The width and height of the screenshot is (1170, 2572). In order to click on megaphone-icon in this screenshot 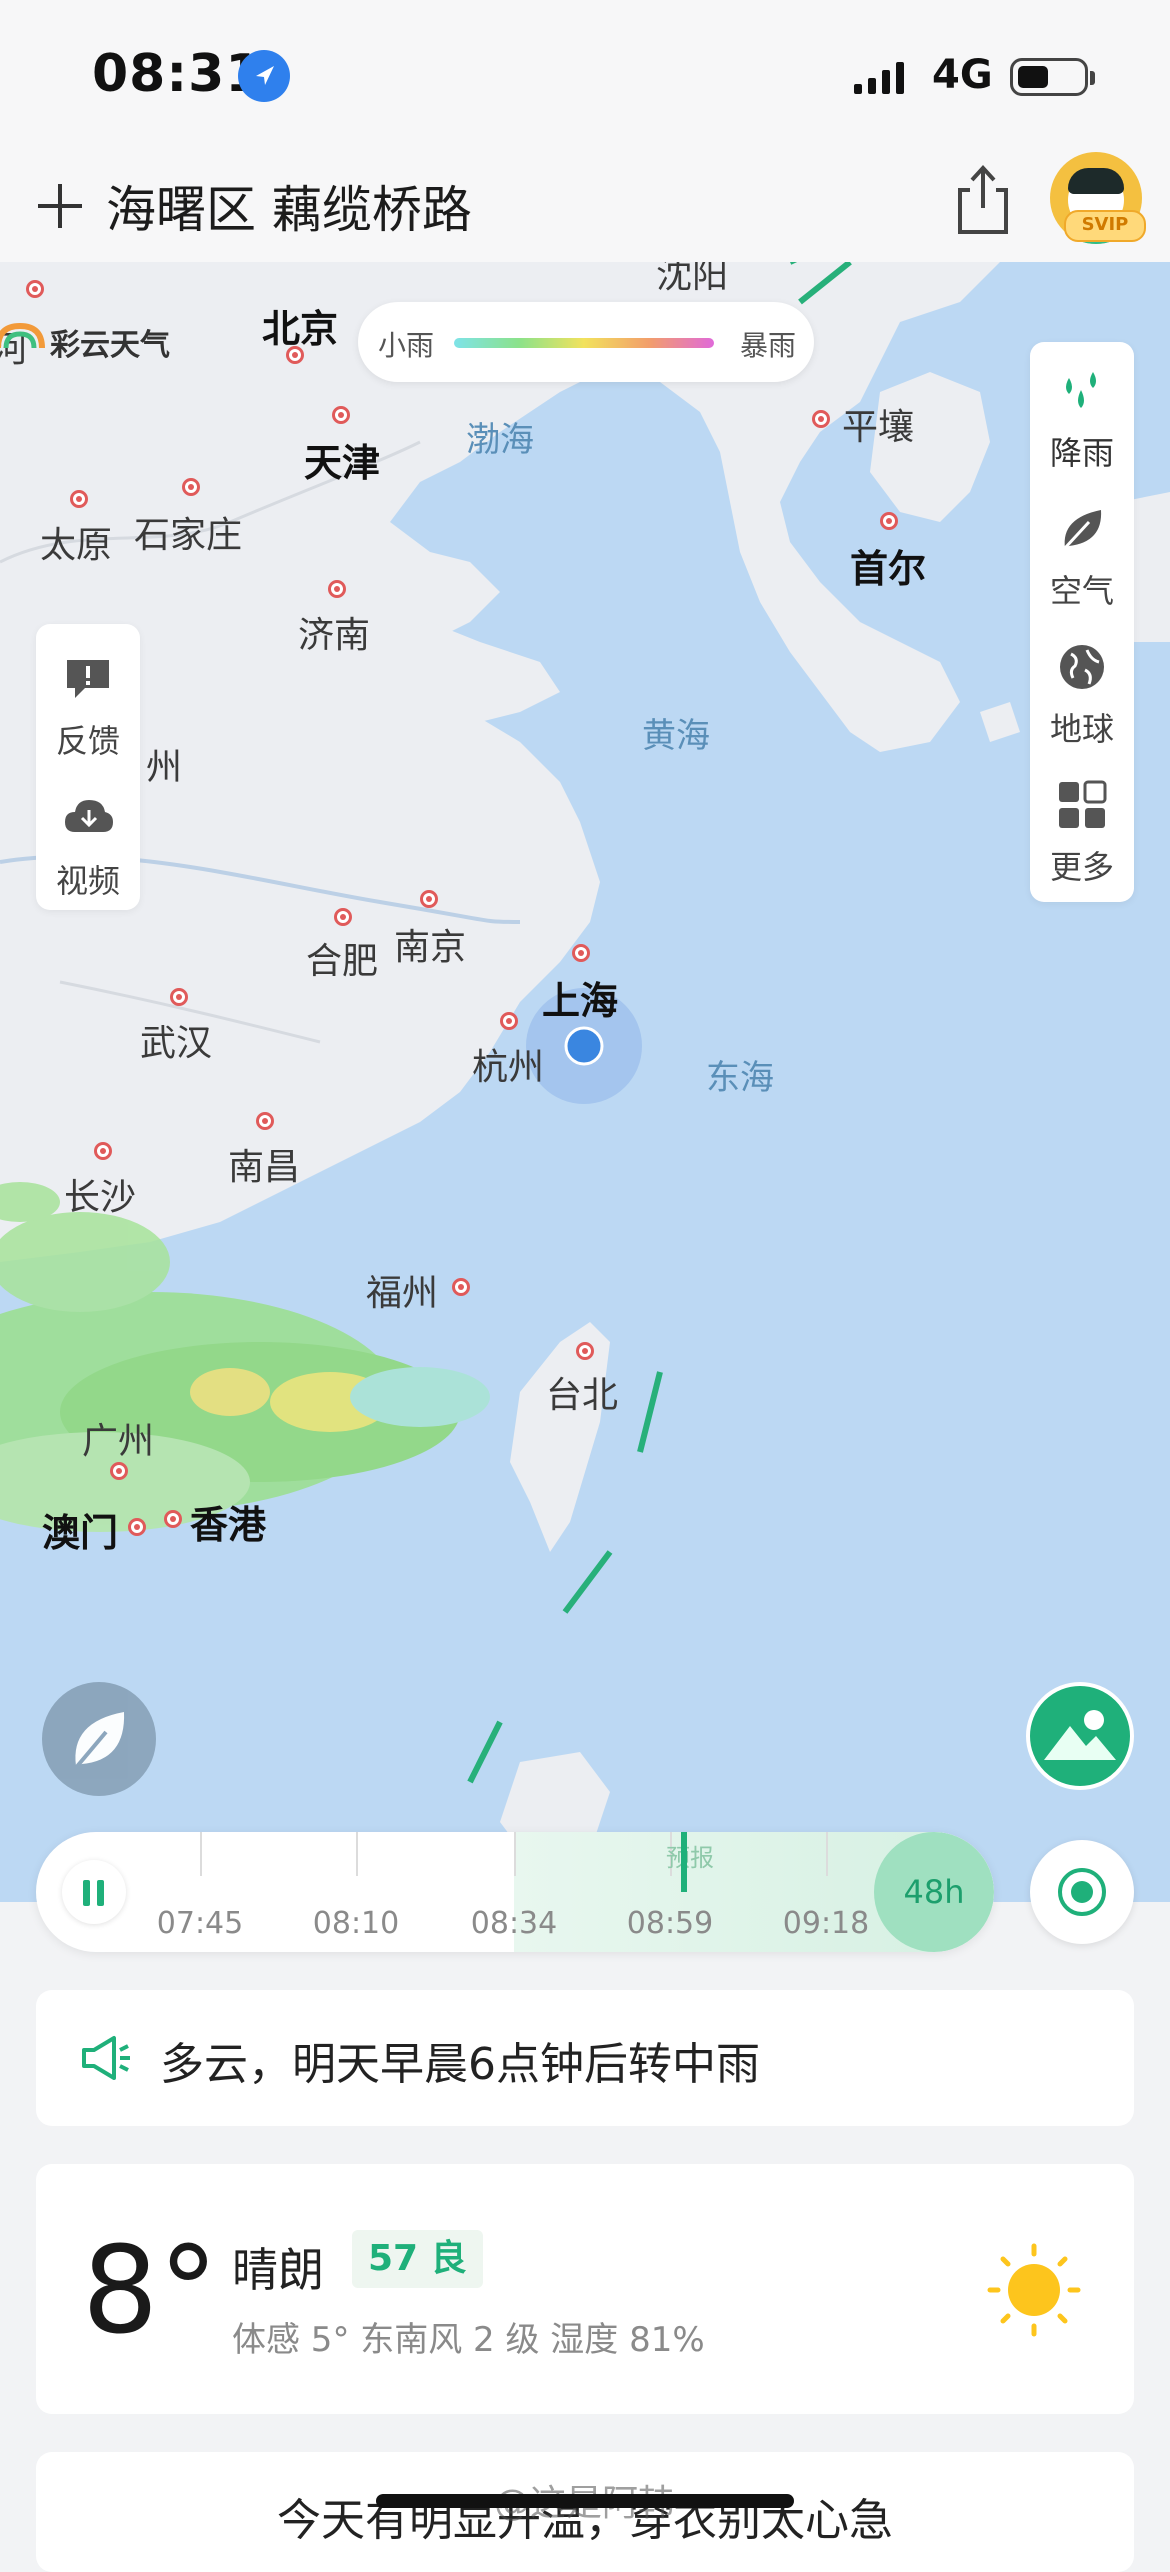, I will do `click(106, 2058)`.